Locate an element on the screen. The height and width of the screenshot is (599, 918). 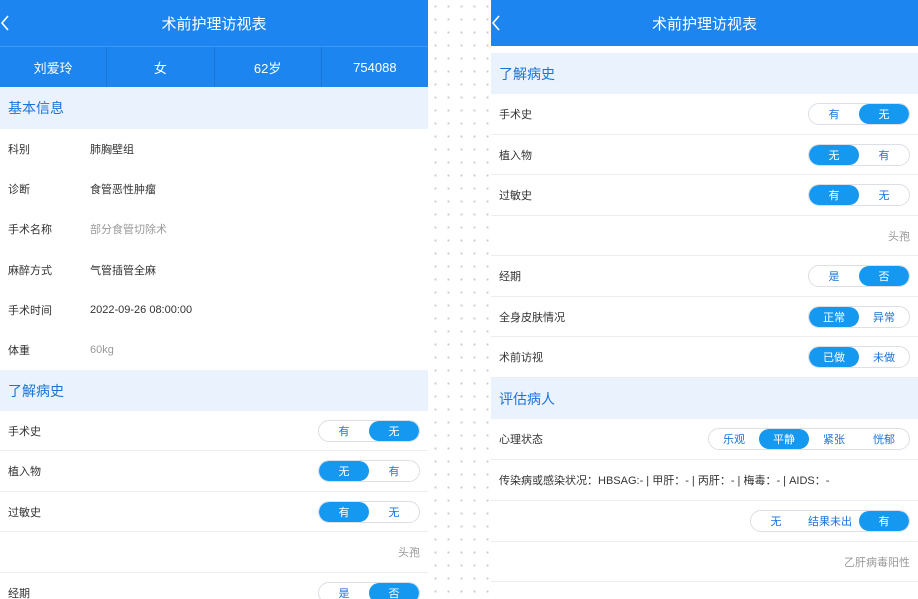
info-value: 部分食管切除术 is located at coordinates (128, 230).